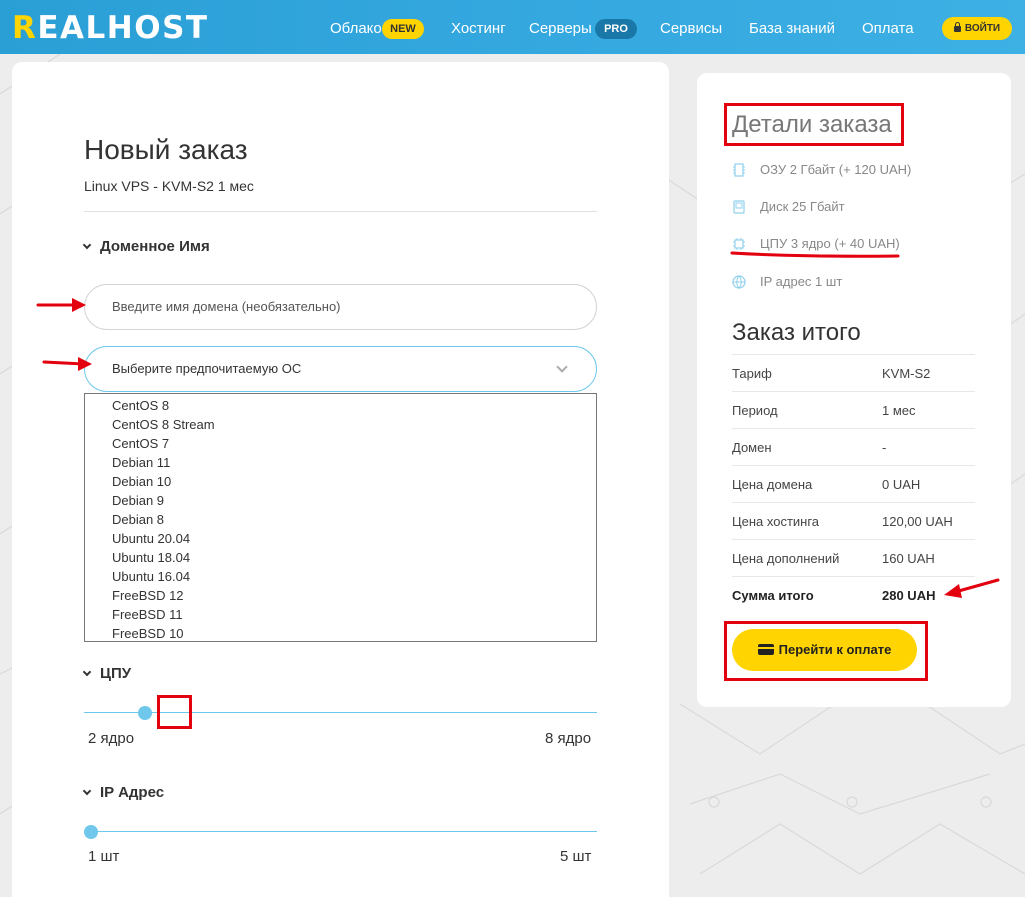  Describe the element at coordinates (144, 713) in the screenshot. I see `cpu-slider-thumb` at that location.